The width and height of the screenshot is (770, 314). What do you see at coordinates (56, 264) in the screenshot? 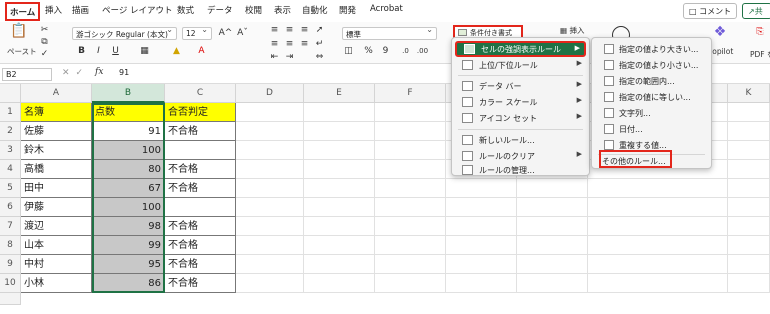
I see `cell-name: 中村` at bounding box center [56, 264].